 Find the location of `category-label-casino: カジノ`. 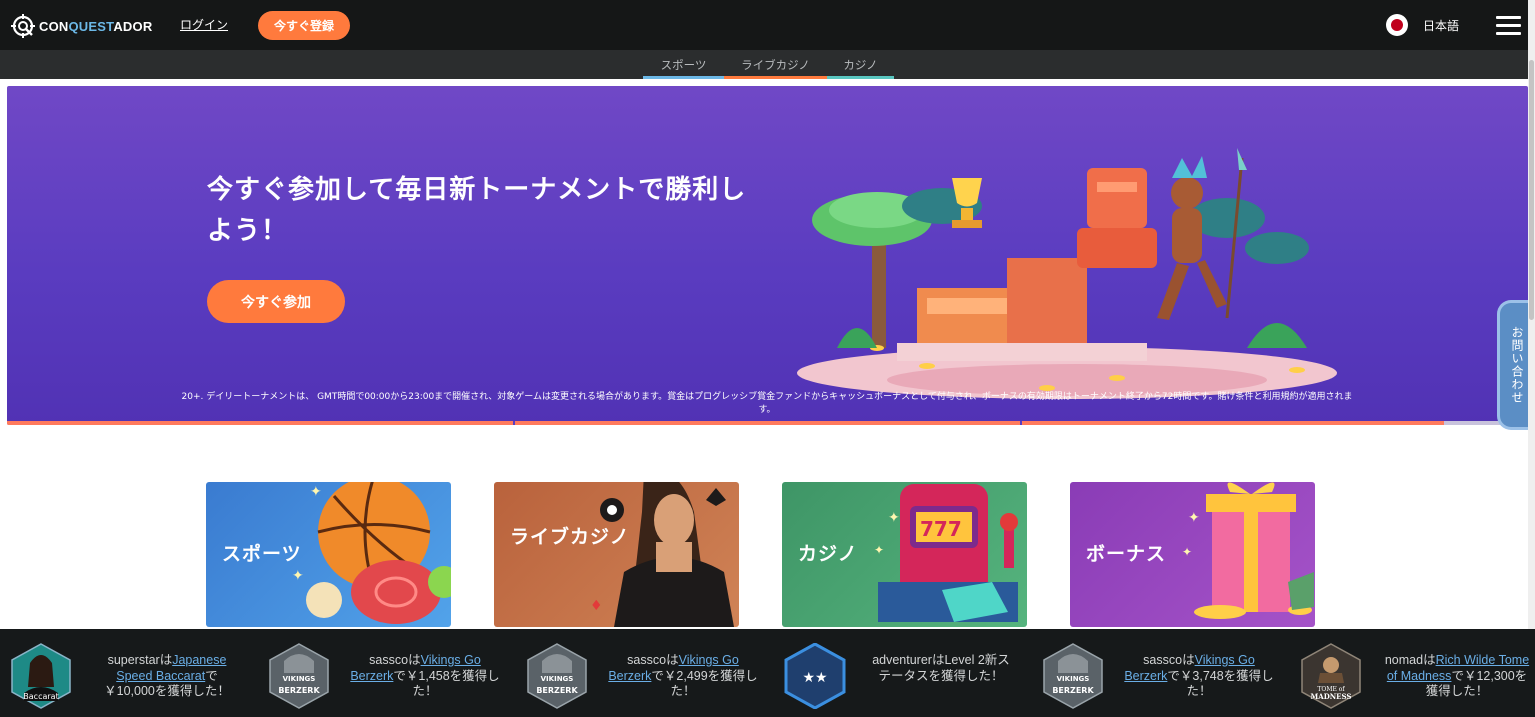

category-label-casino: カジノ is located at coordinates (828, 554).